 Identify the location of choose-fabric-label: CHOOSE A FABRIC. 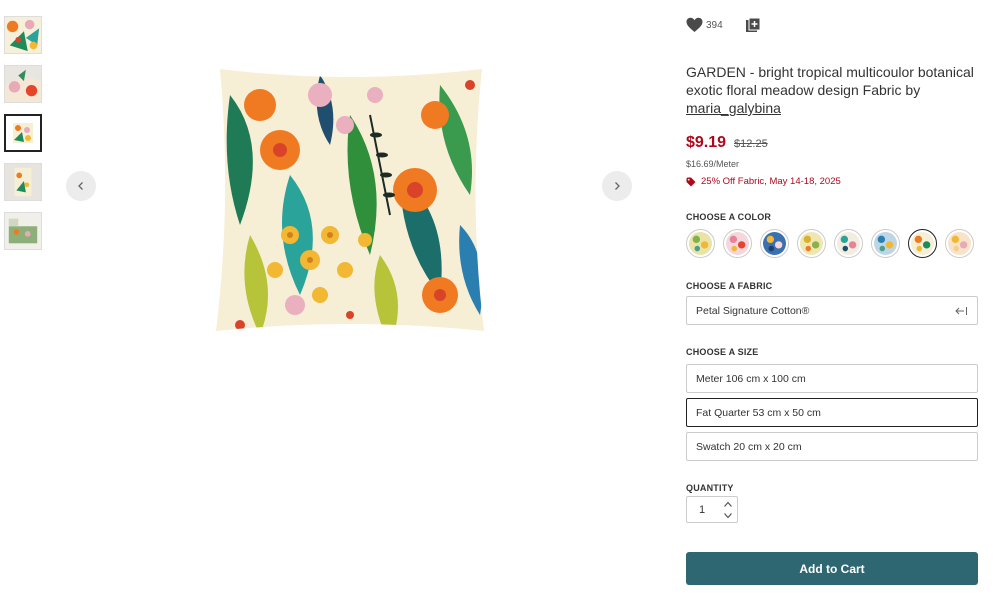
(729, 286).